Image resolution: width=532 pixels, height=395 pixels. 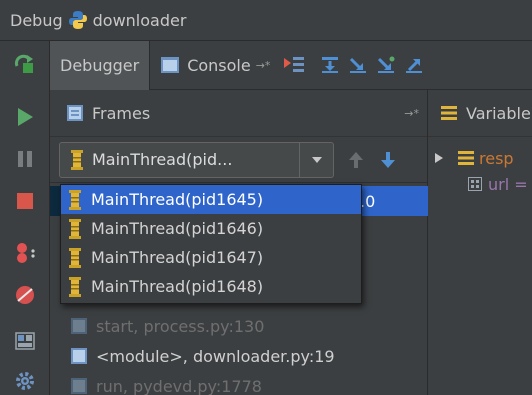 I want to click on step-into-my-code-button, so click(x=386, y=65).